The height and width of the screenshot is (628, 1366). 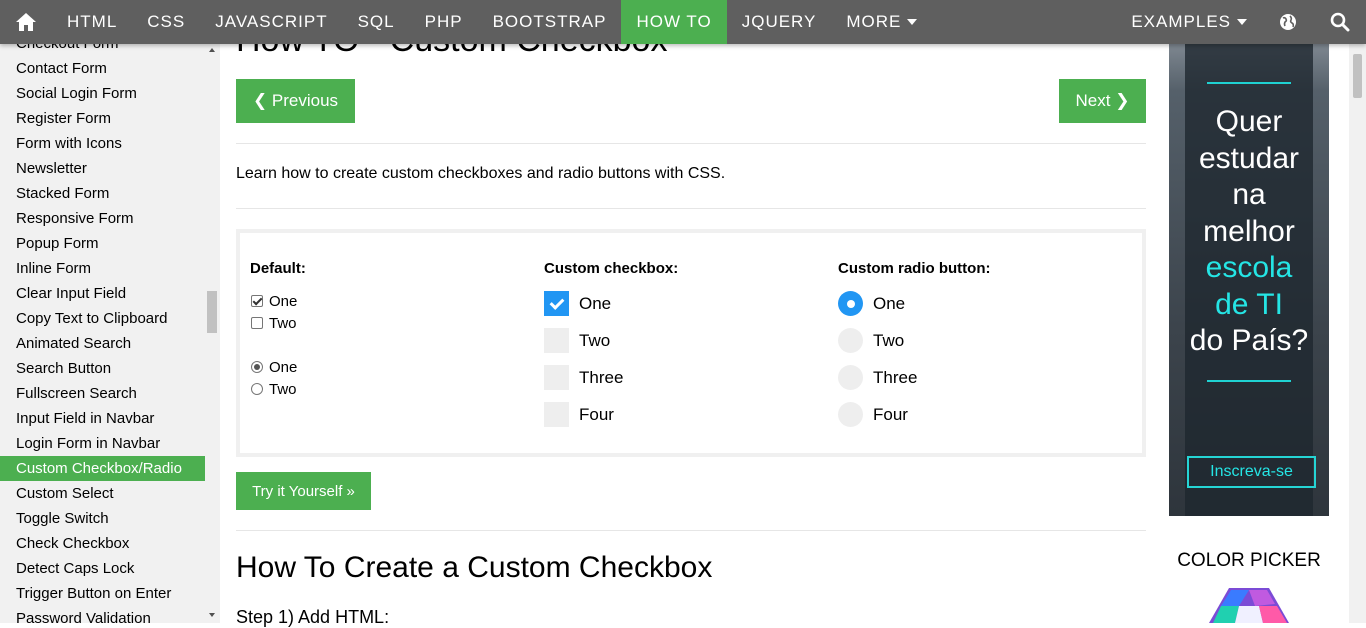 I want to click on custom-checkbox-row: Three, so click(x=611, y=377).